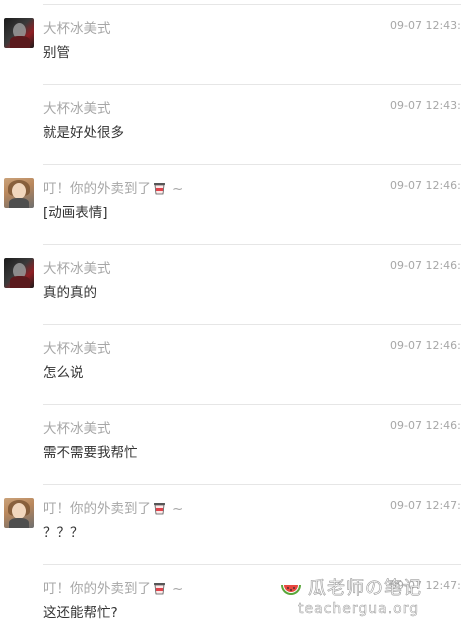 The image size is (461, 640). What do you see at coordinates (291, 588) in the screenshot?
I see `watermelon-logo-icon` at bounding box center [291, 588].